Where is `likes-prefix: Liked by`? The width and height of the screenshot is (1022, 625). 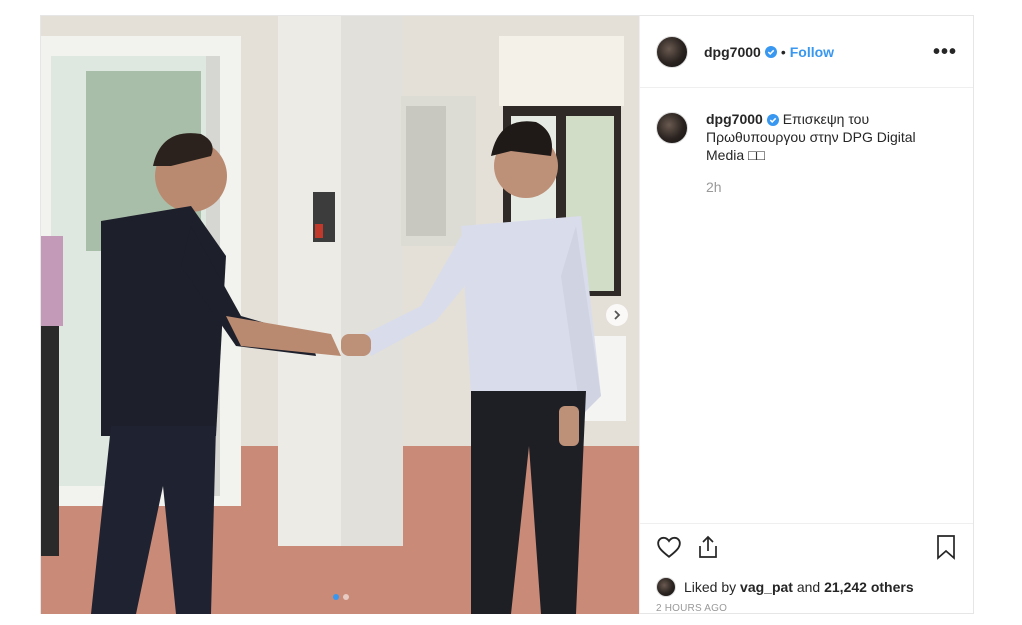 likes-prefix: Liked by is located at coordinates (710, 587).